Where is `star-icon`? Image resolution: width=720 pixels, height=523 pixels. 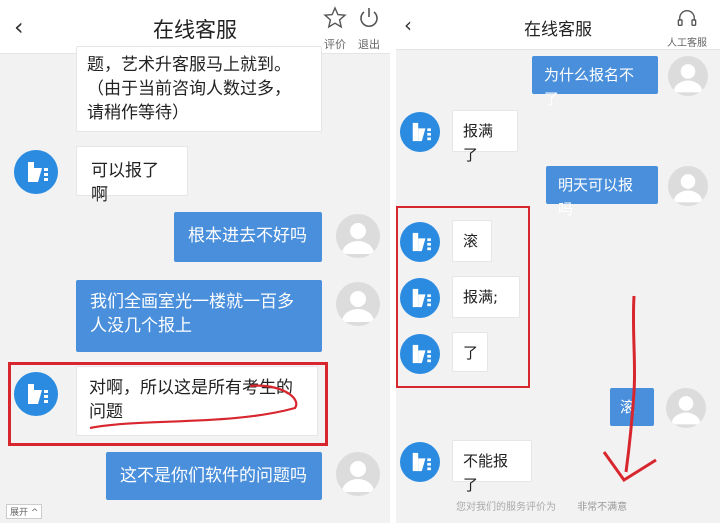
star-icon is located at coordinates (335, 17).